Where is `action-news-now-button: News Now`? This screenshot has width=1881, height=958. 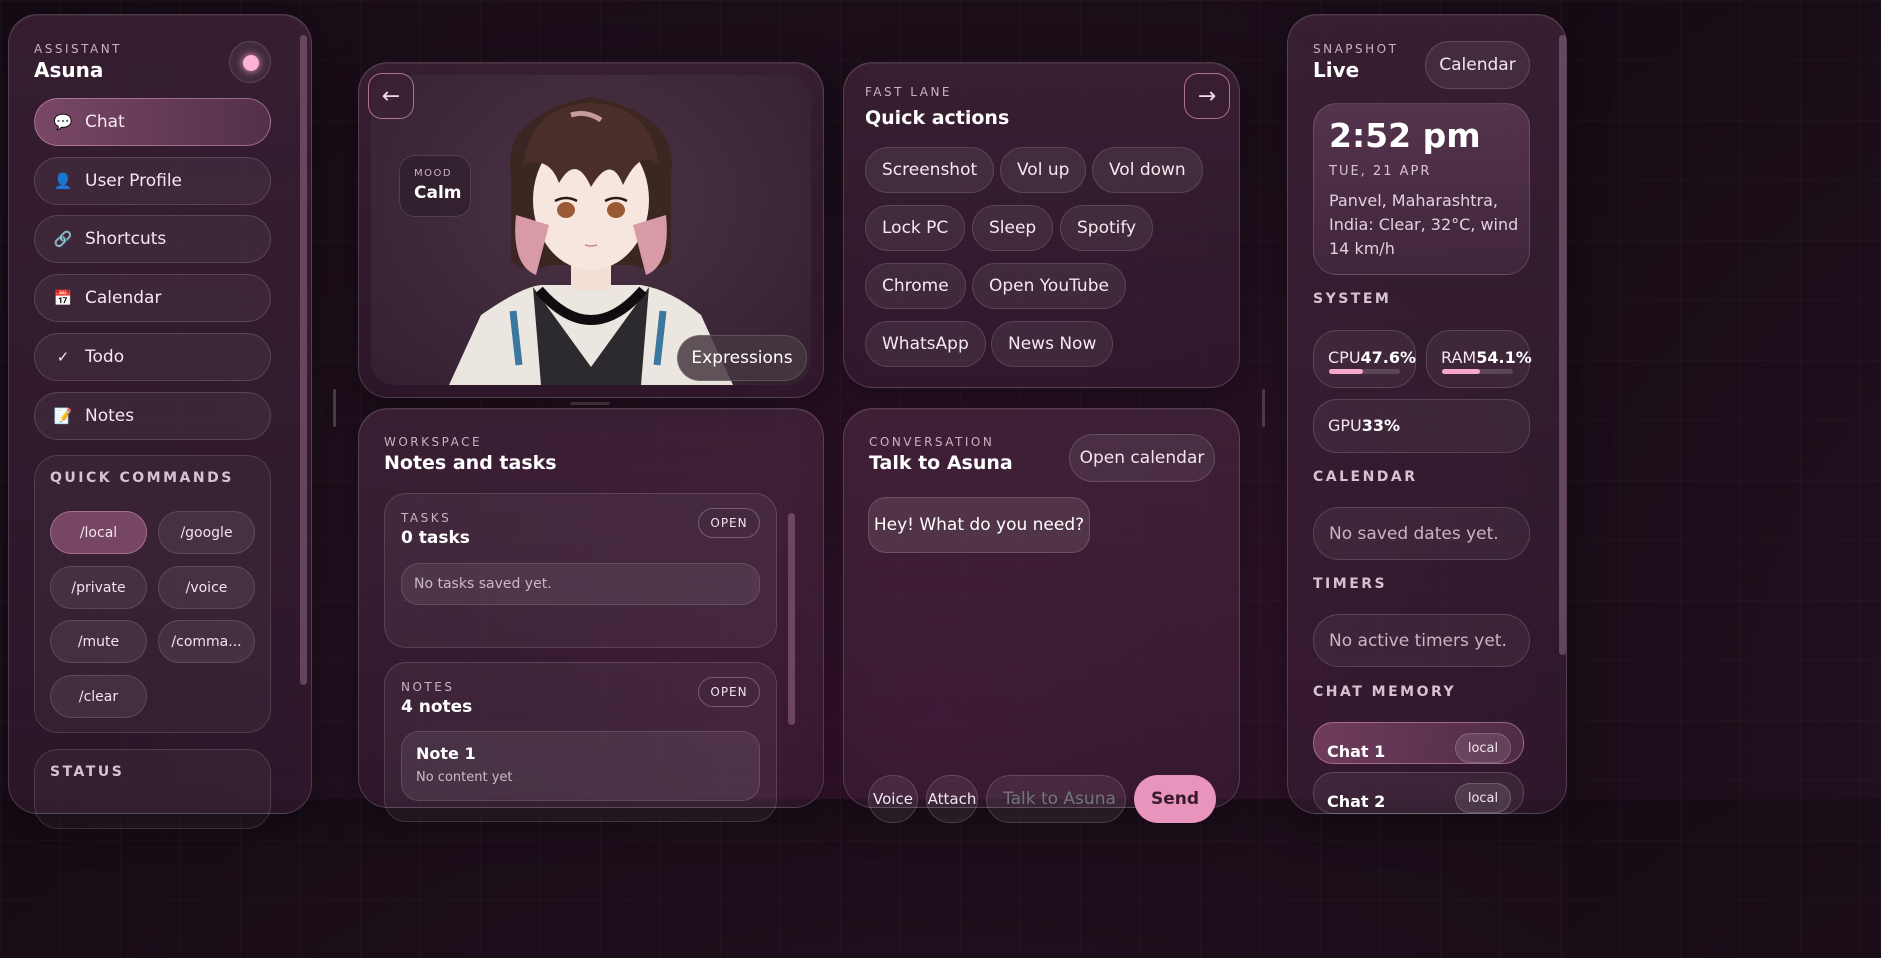 action-news-now-button: News Now is located at coordinates (1052, 344).